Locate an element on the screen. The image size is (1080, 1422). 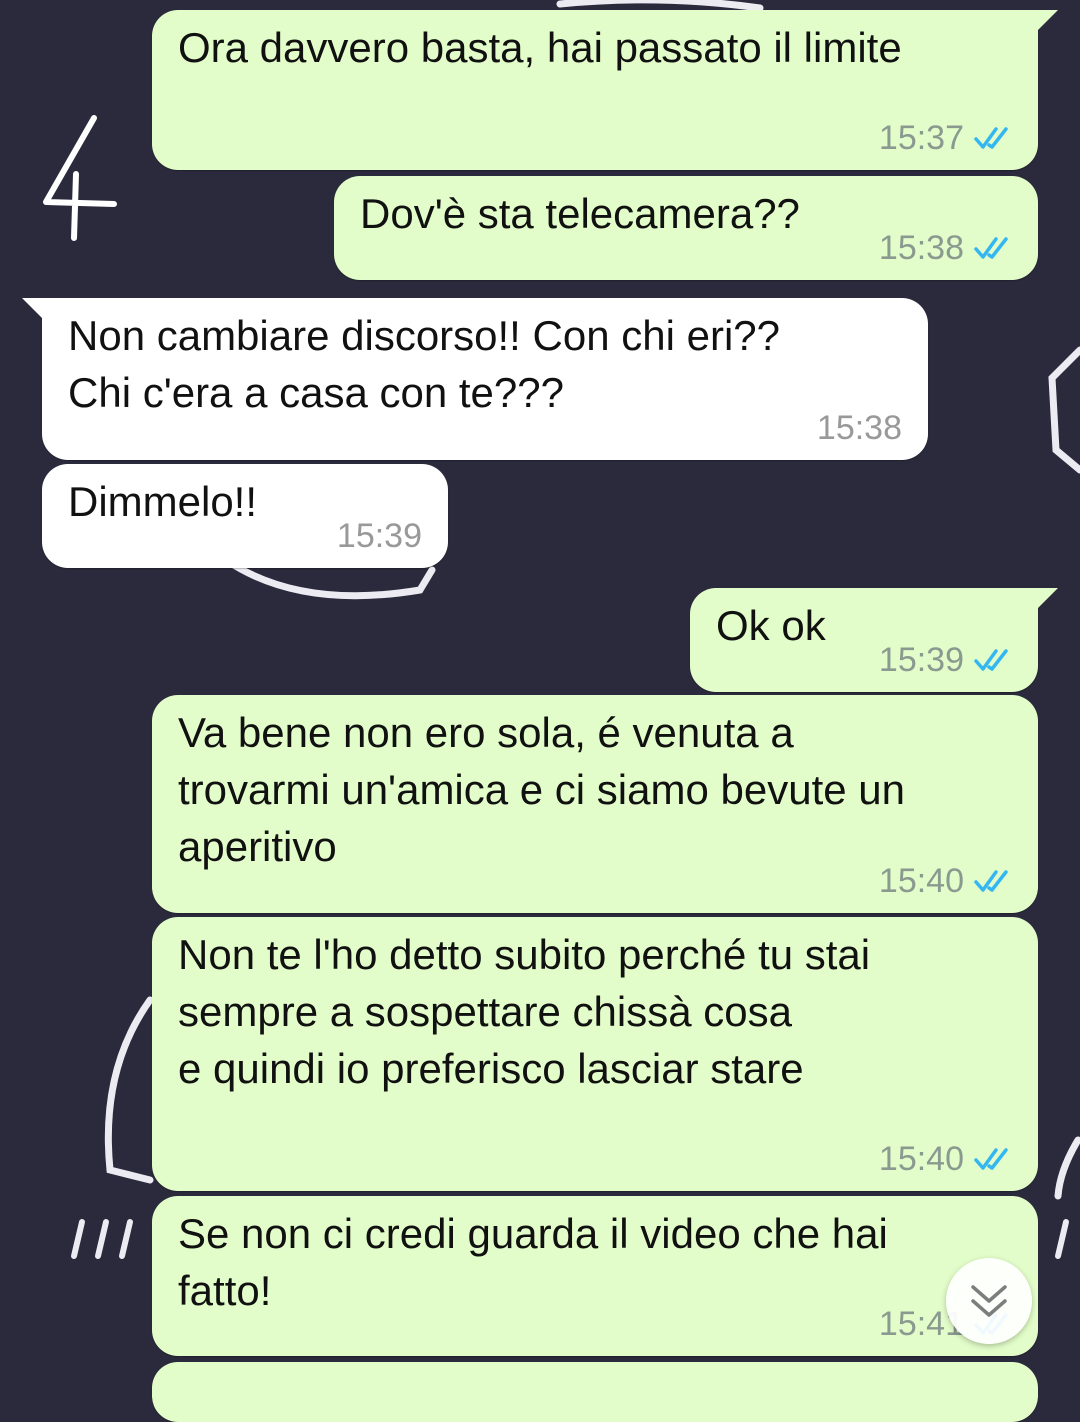
message-text: Dov'è sta telecamera?? is located at coordinates (580, 213).